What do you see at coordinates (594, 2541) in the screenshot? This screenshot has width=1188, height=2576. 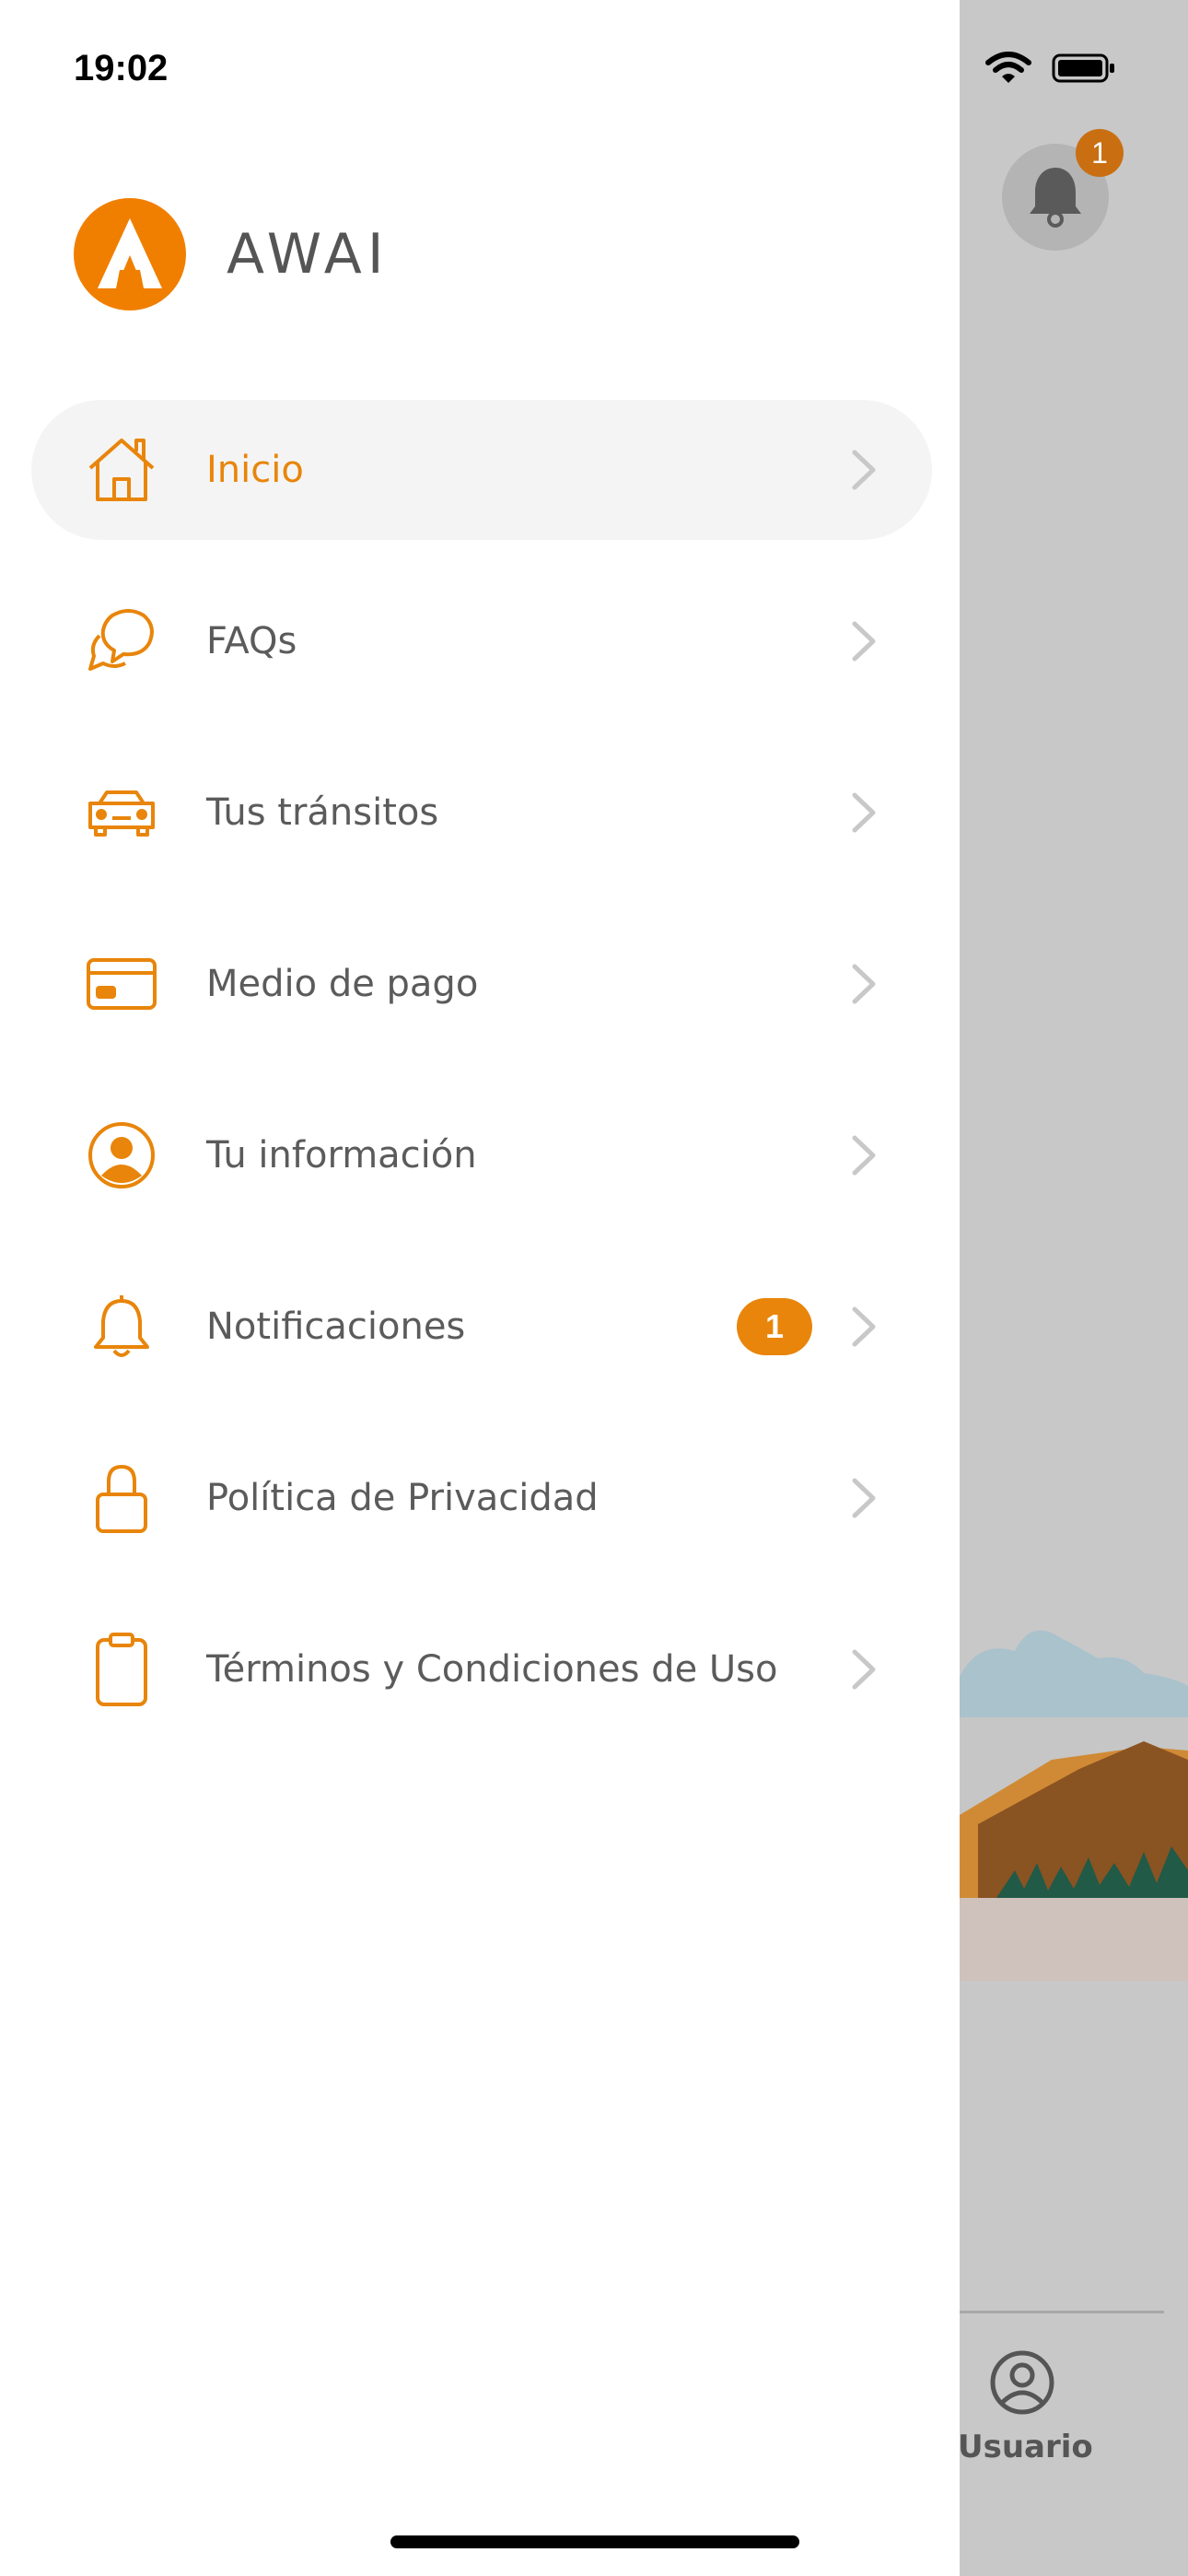 I see `home-indicator` at bounding box center [594, 2541].